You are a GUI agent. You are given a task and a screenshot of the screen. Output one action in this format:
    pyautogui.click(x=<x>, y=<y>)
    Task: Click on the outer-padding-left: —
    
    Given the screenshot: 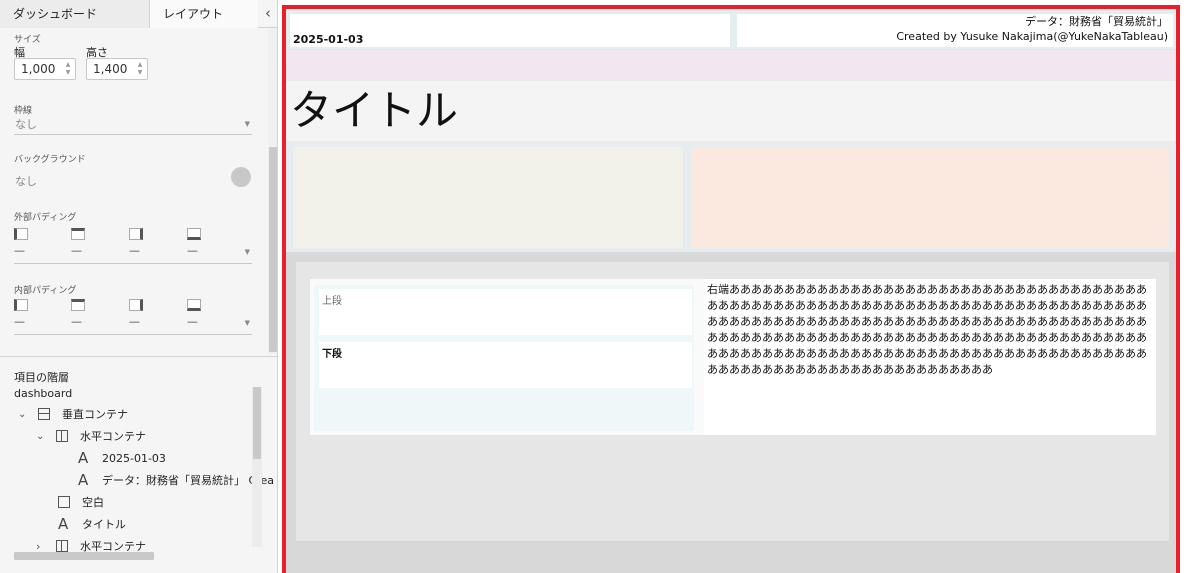 What is the action you would take?
    pyautogui.click(x=24, y=242)
    